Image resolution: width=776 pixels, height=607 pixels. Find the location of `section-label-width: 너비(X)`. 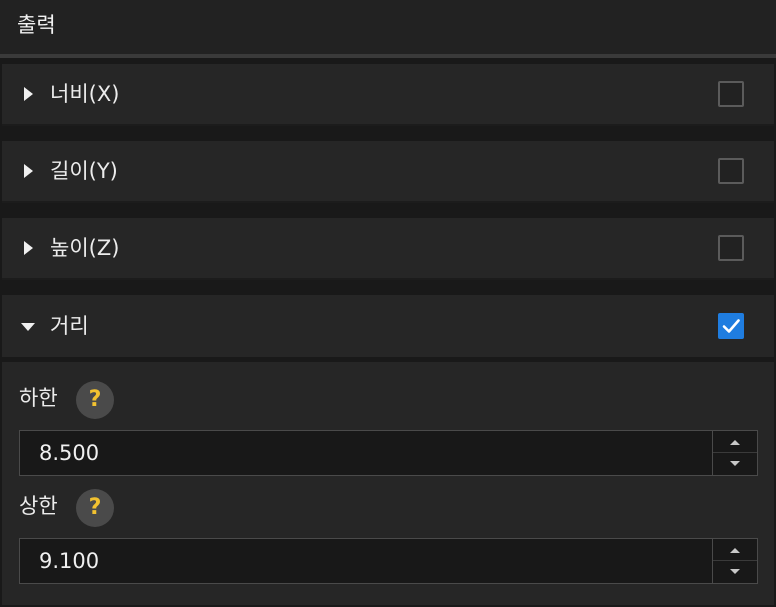

section-label-width: 너비(X) is located at coordinates (85, 94).